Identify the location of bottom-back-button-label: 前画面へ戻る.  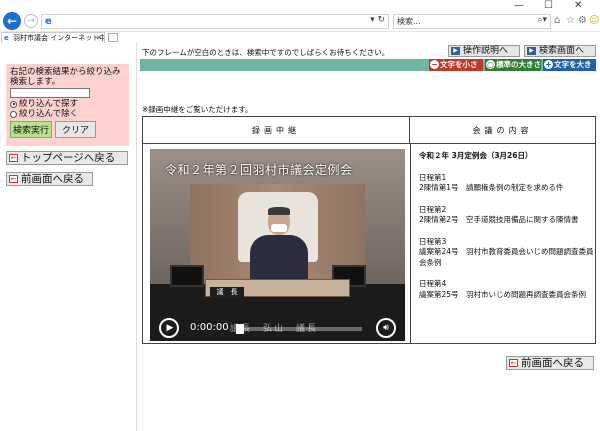
(552, 363).